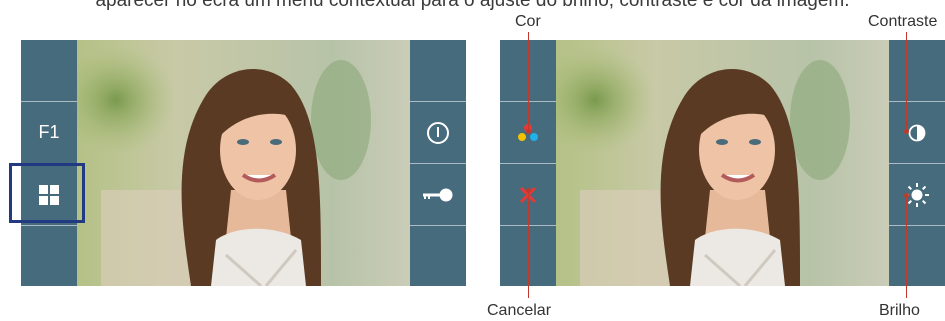 Image resolution: width=945 pixels, height=321 pixels. I want to click on callout-dot-contraste, so click(906, 131).